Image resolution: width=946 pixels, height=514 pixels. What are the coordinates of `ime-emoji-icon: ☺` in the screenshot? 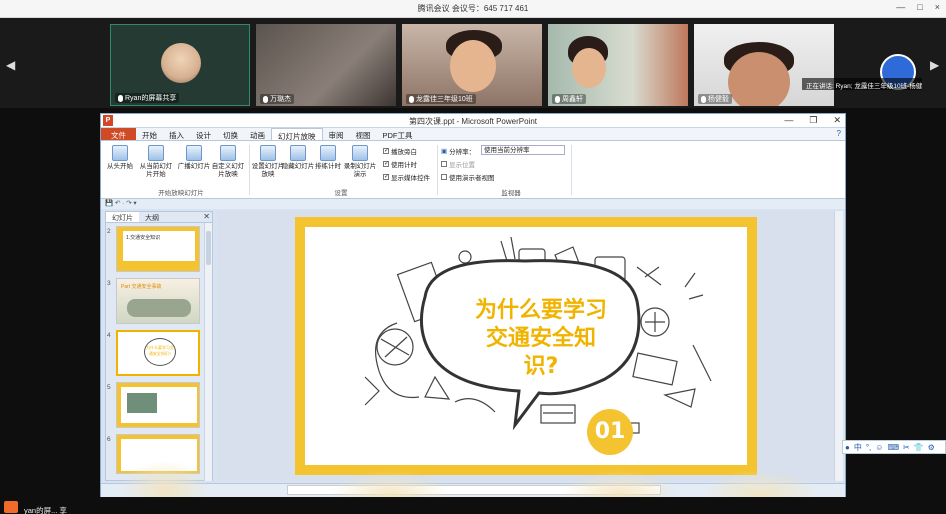 It's located at (879, 447).